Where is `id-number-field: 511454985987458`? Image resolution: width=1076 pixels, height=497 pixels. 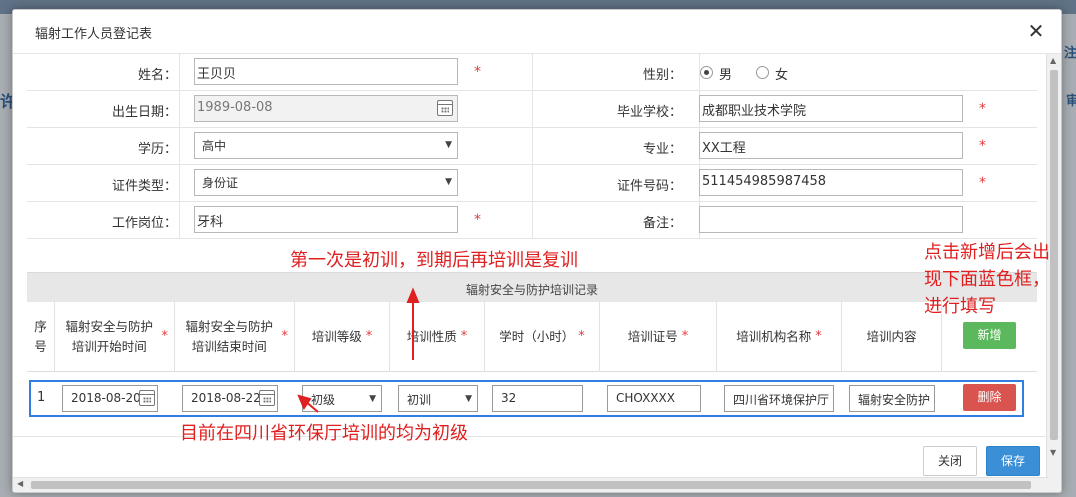 id-number-field: 511454985987458 is located at coordinates (831, 182).